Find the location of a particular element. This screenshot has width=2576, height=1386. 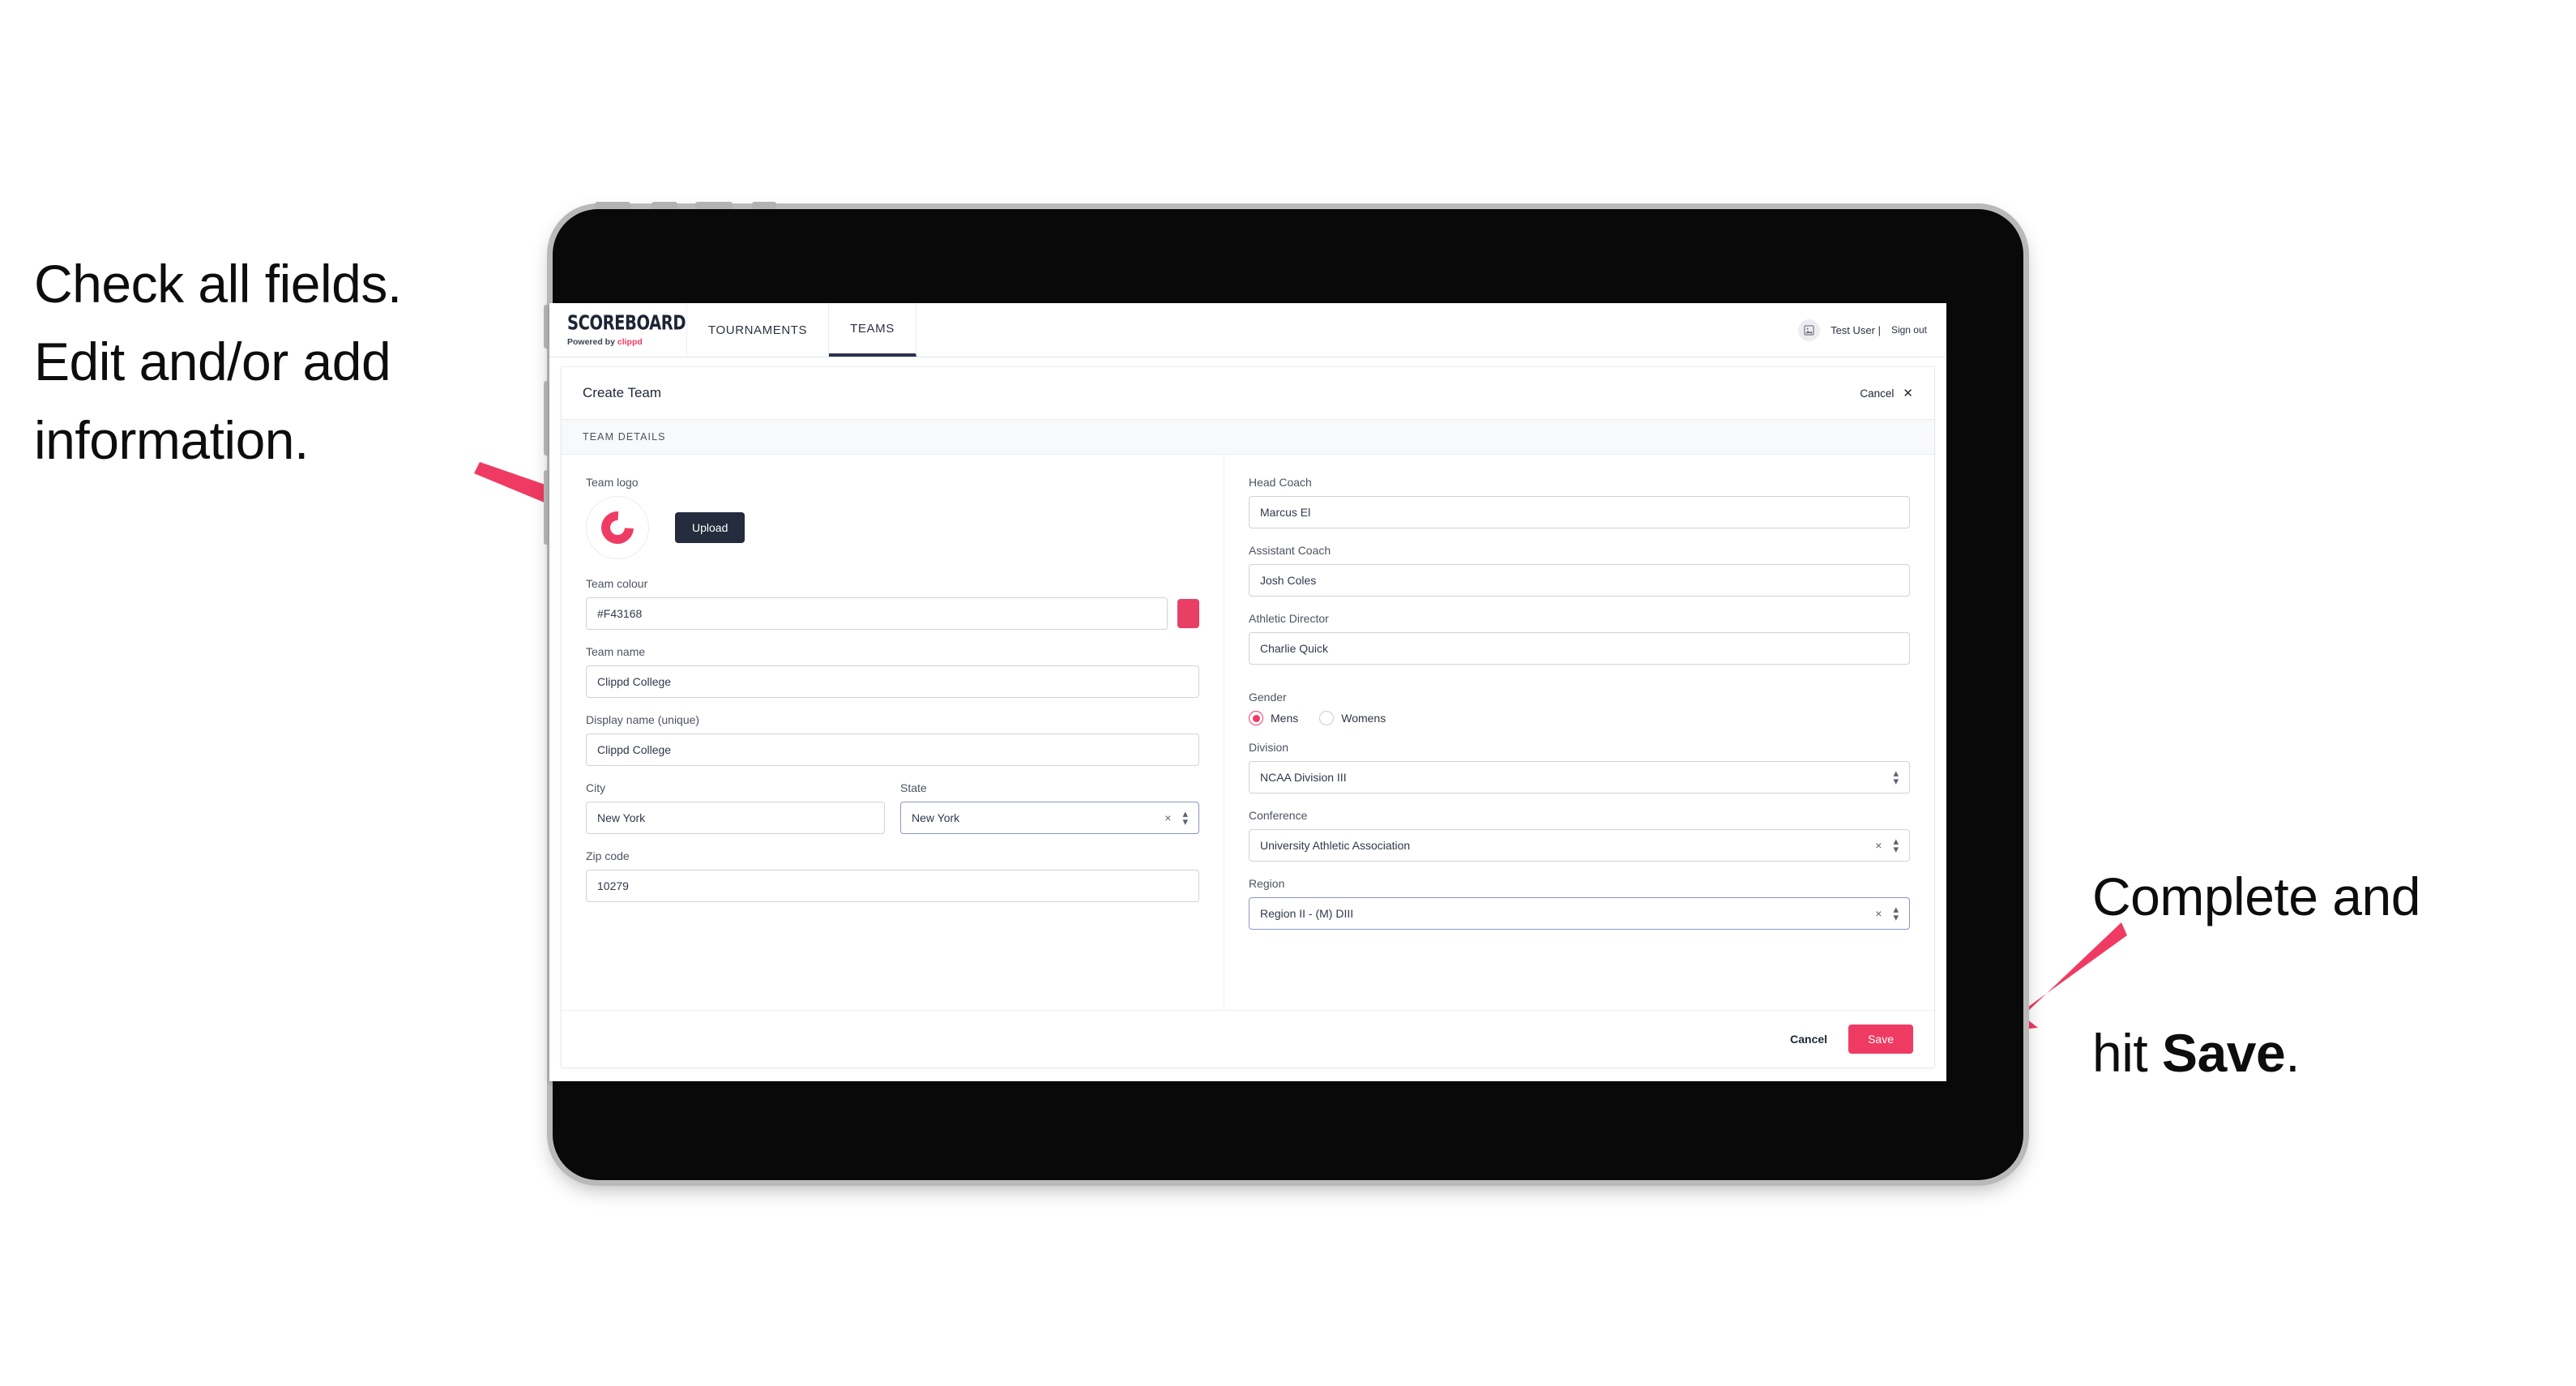

assistant-coach-input: Josh Coles is located at coordinates (1579, 580).